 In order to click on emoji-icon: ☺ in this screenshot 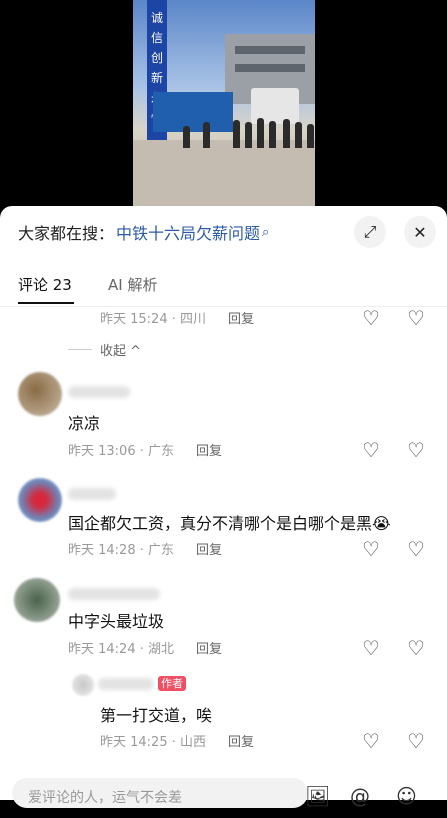, I will do `click(406, 796)`.